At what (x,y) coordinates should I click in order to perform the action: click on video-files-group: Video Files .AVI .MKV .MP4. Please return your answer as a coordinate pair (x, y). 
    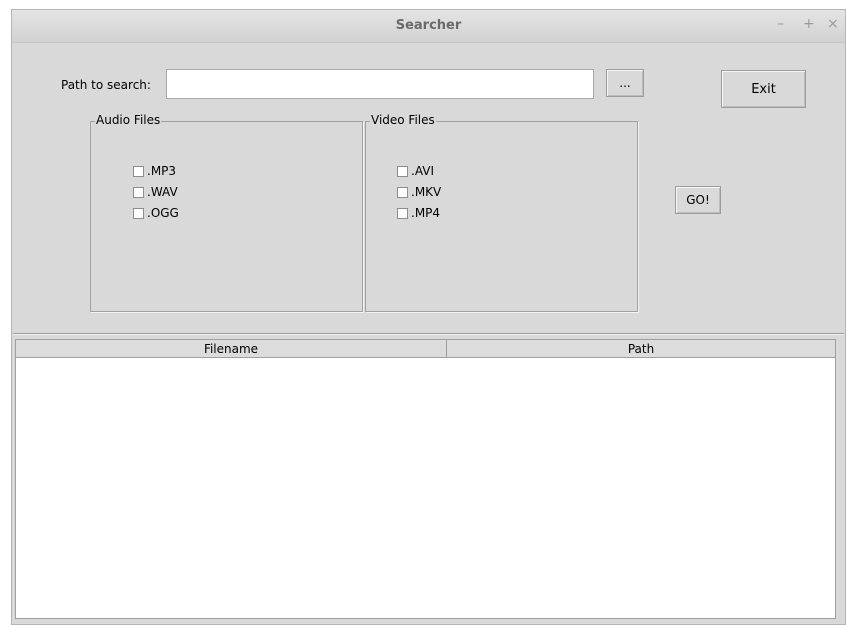
    Looking at the image, I should click on (501, 212).